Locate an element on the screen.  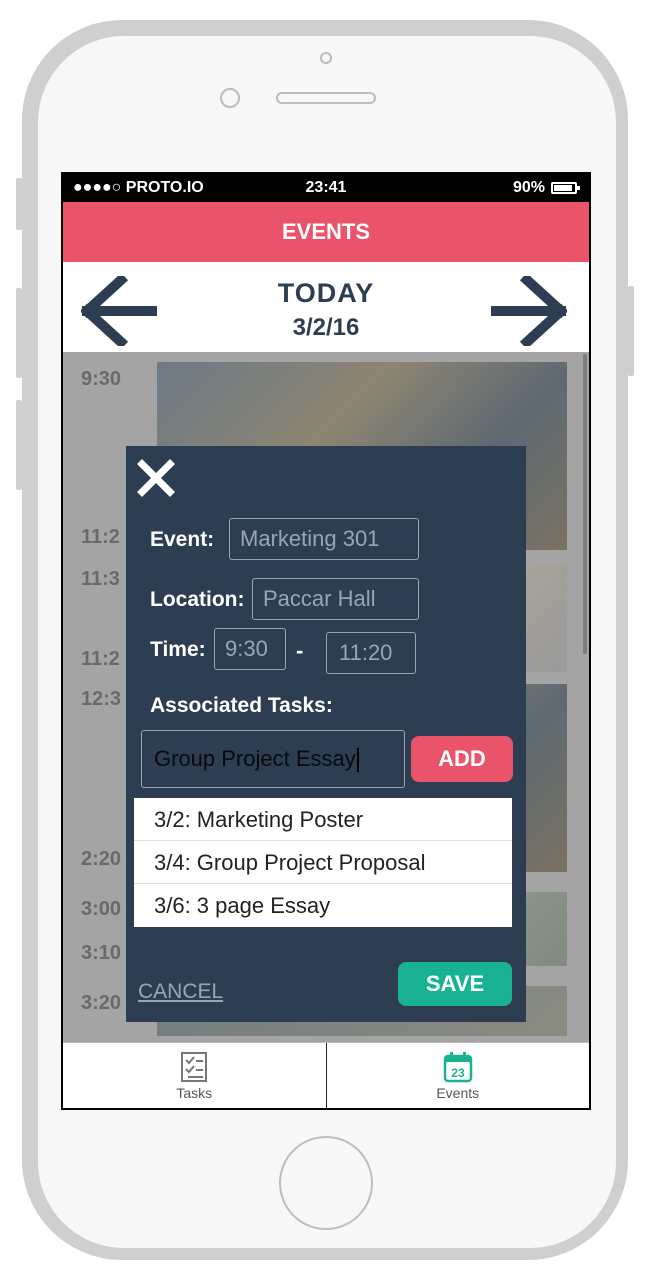
slot-time: 3:20 is located at coordinates (101, 1003).